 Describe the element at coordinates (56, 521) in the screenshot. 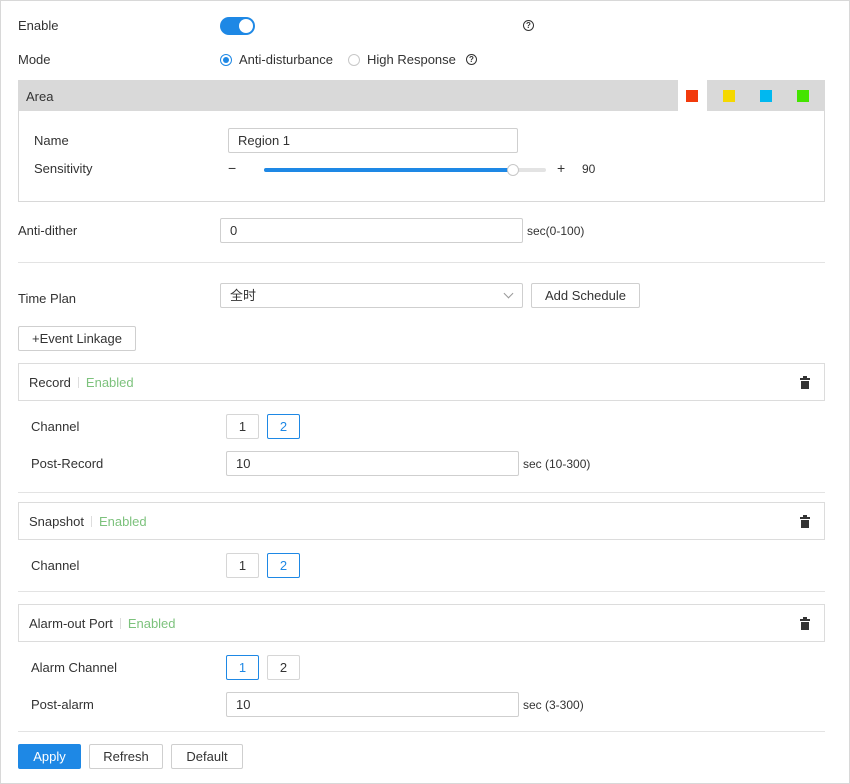

I see `snapshot-title: Snapshot` at that location.